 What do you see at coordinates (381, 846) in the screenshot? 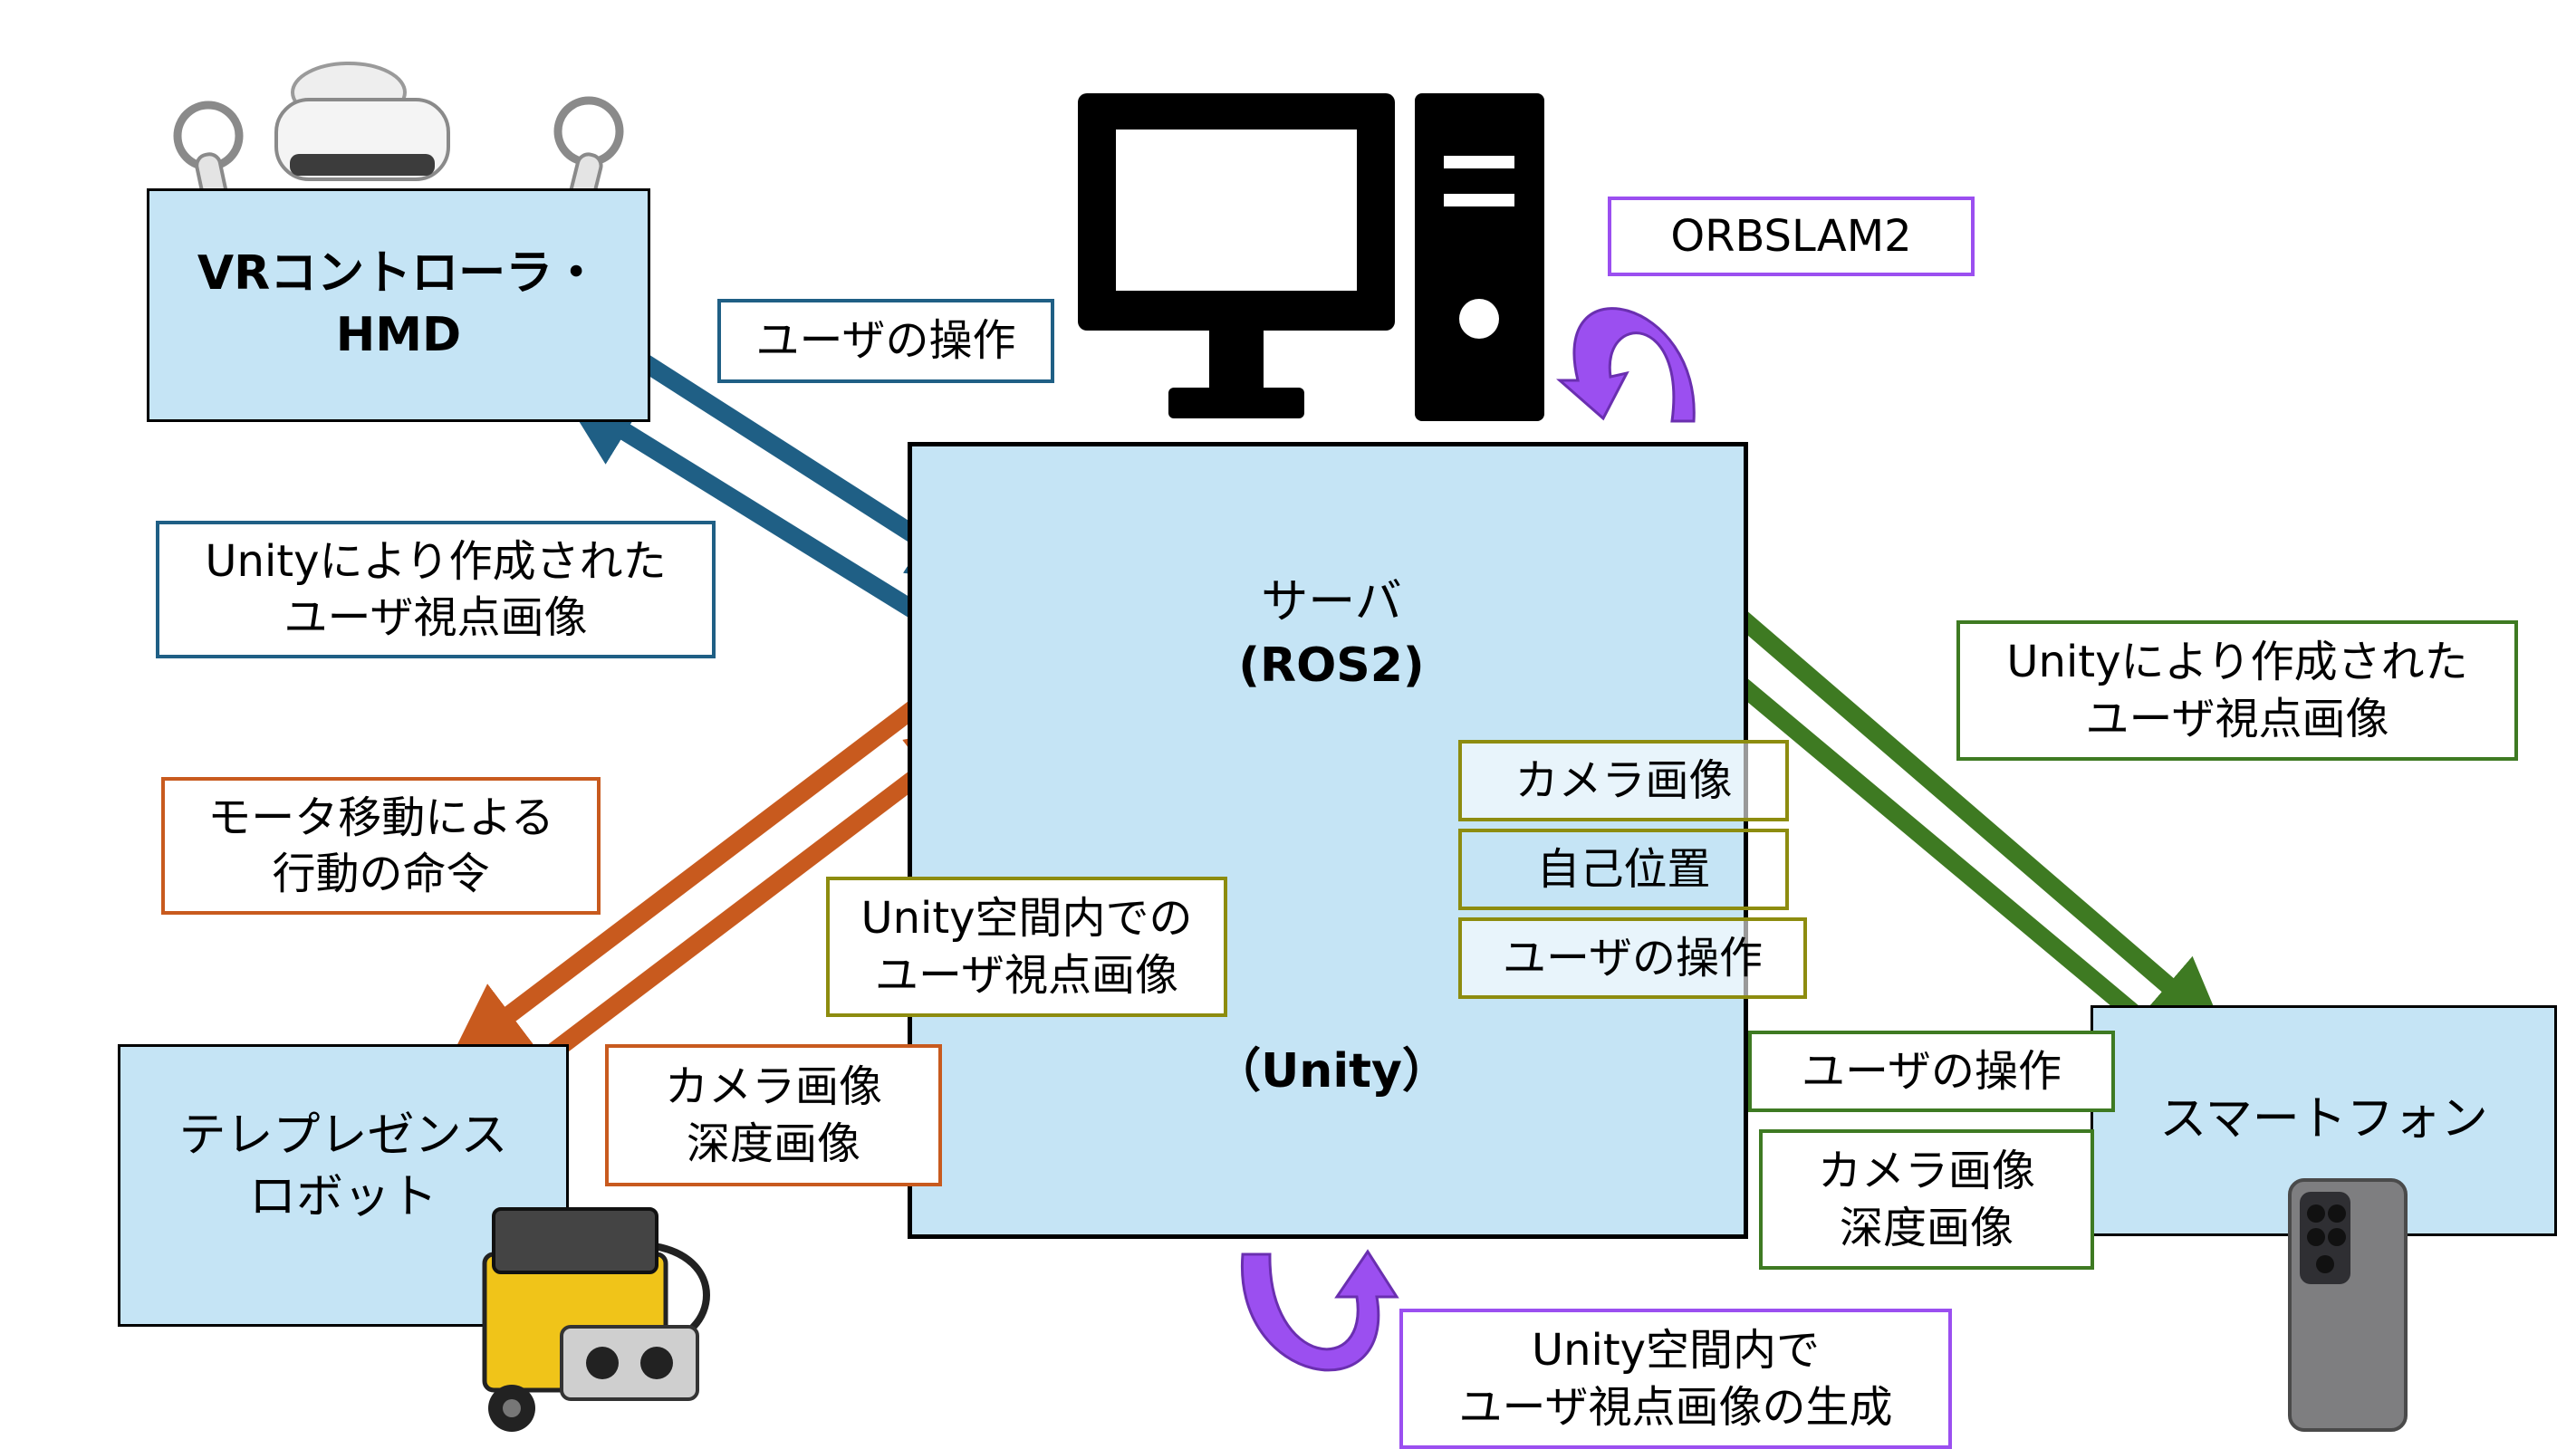
I see `label-robot-command: モータ移動による 行動の命令` at bounding box center [381, 846].